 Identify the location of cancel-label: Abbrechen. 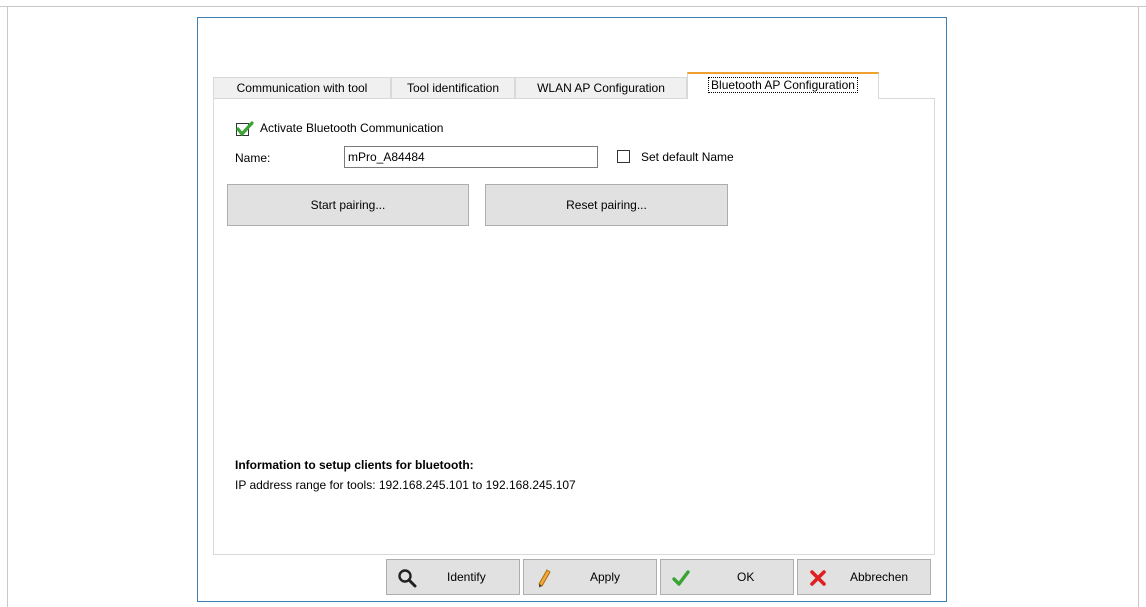
(879, 577).